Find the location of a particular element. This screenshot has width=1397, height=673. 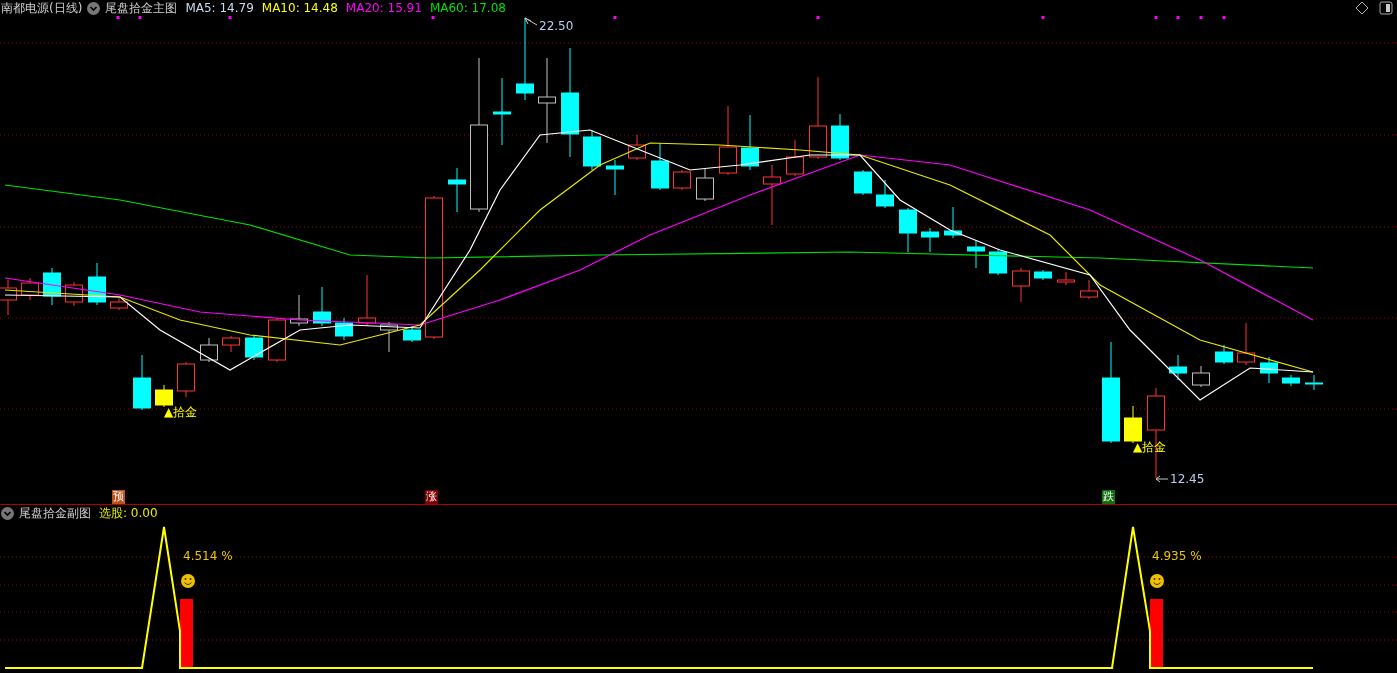

stock-title: 南都电源(日线) is located at coordinates (42, 8).